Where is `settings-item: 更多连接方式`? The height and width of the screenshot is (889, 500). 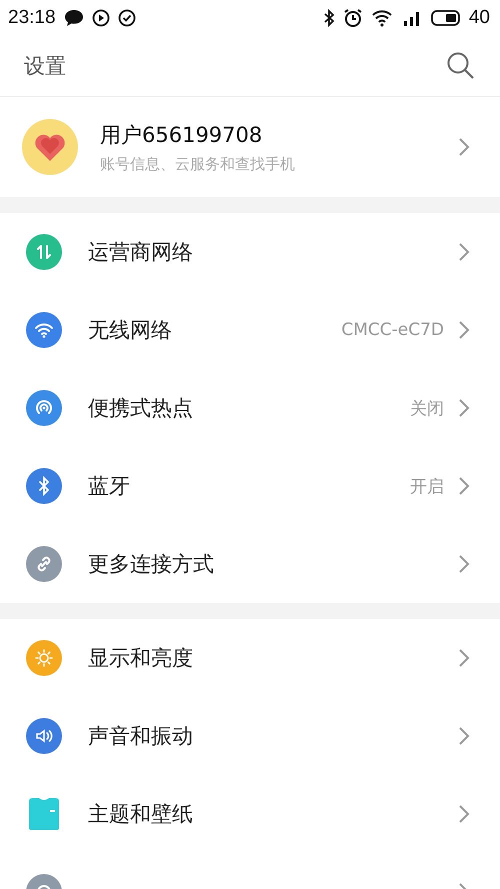
settings-item: 更多连接方式 is located at coordinates (250, 564).